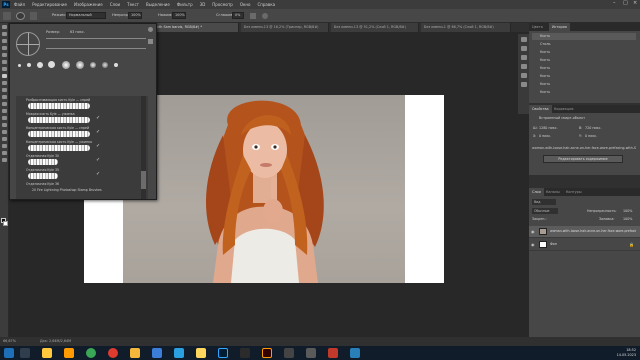 This screenshot has height=360, width=640. Describe the element at coordinates (265, 16) in the screenshot. I see `pressure-icon` at that location.